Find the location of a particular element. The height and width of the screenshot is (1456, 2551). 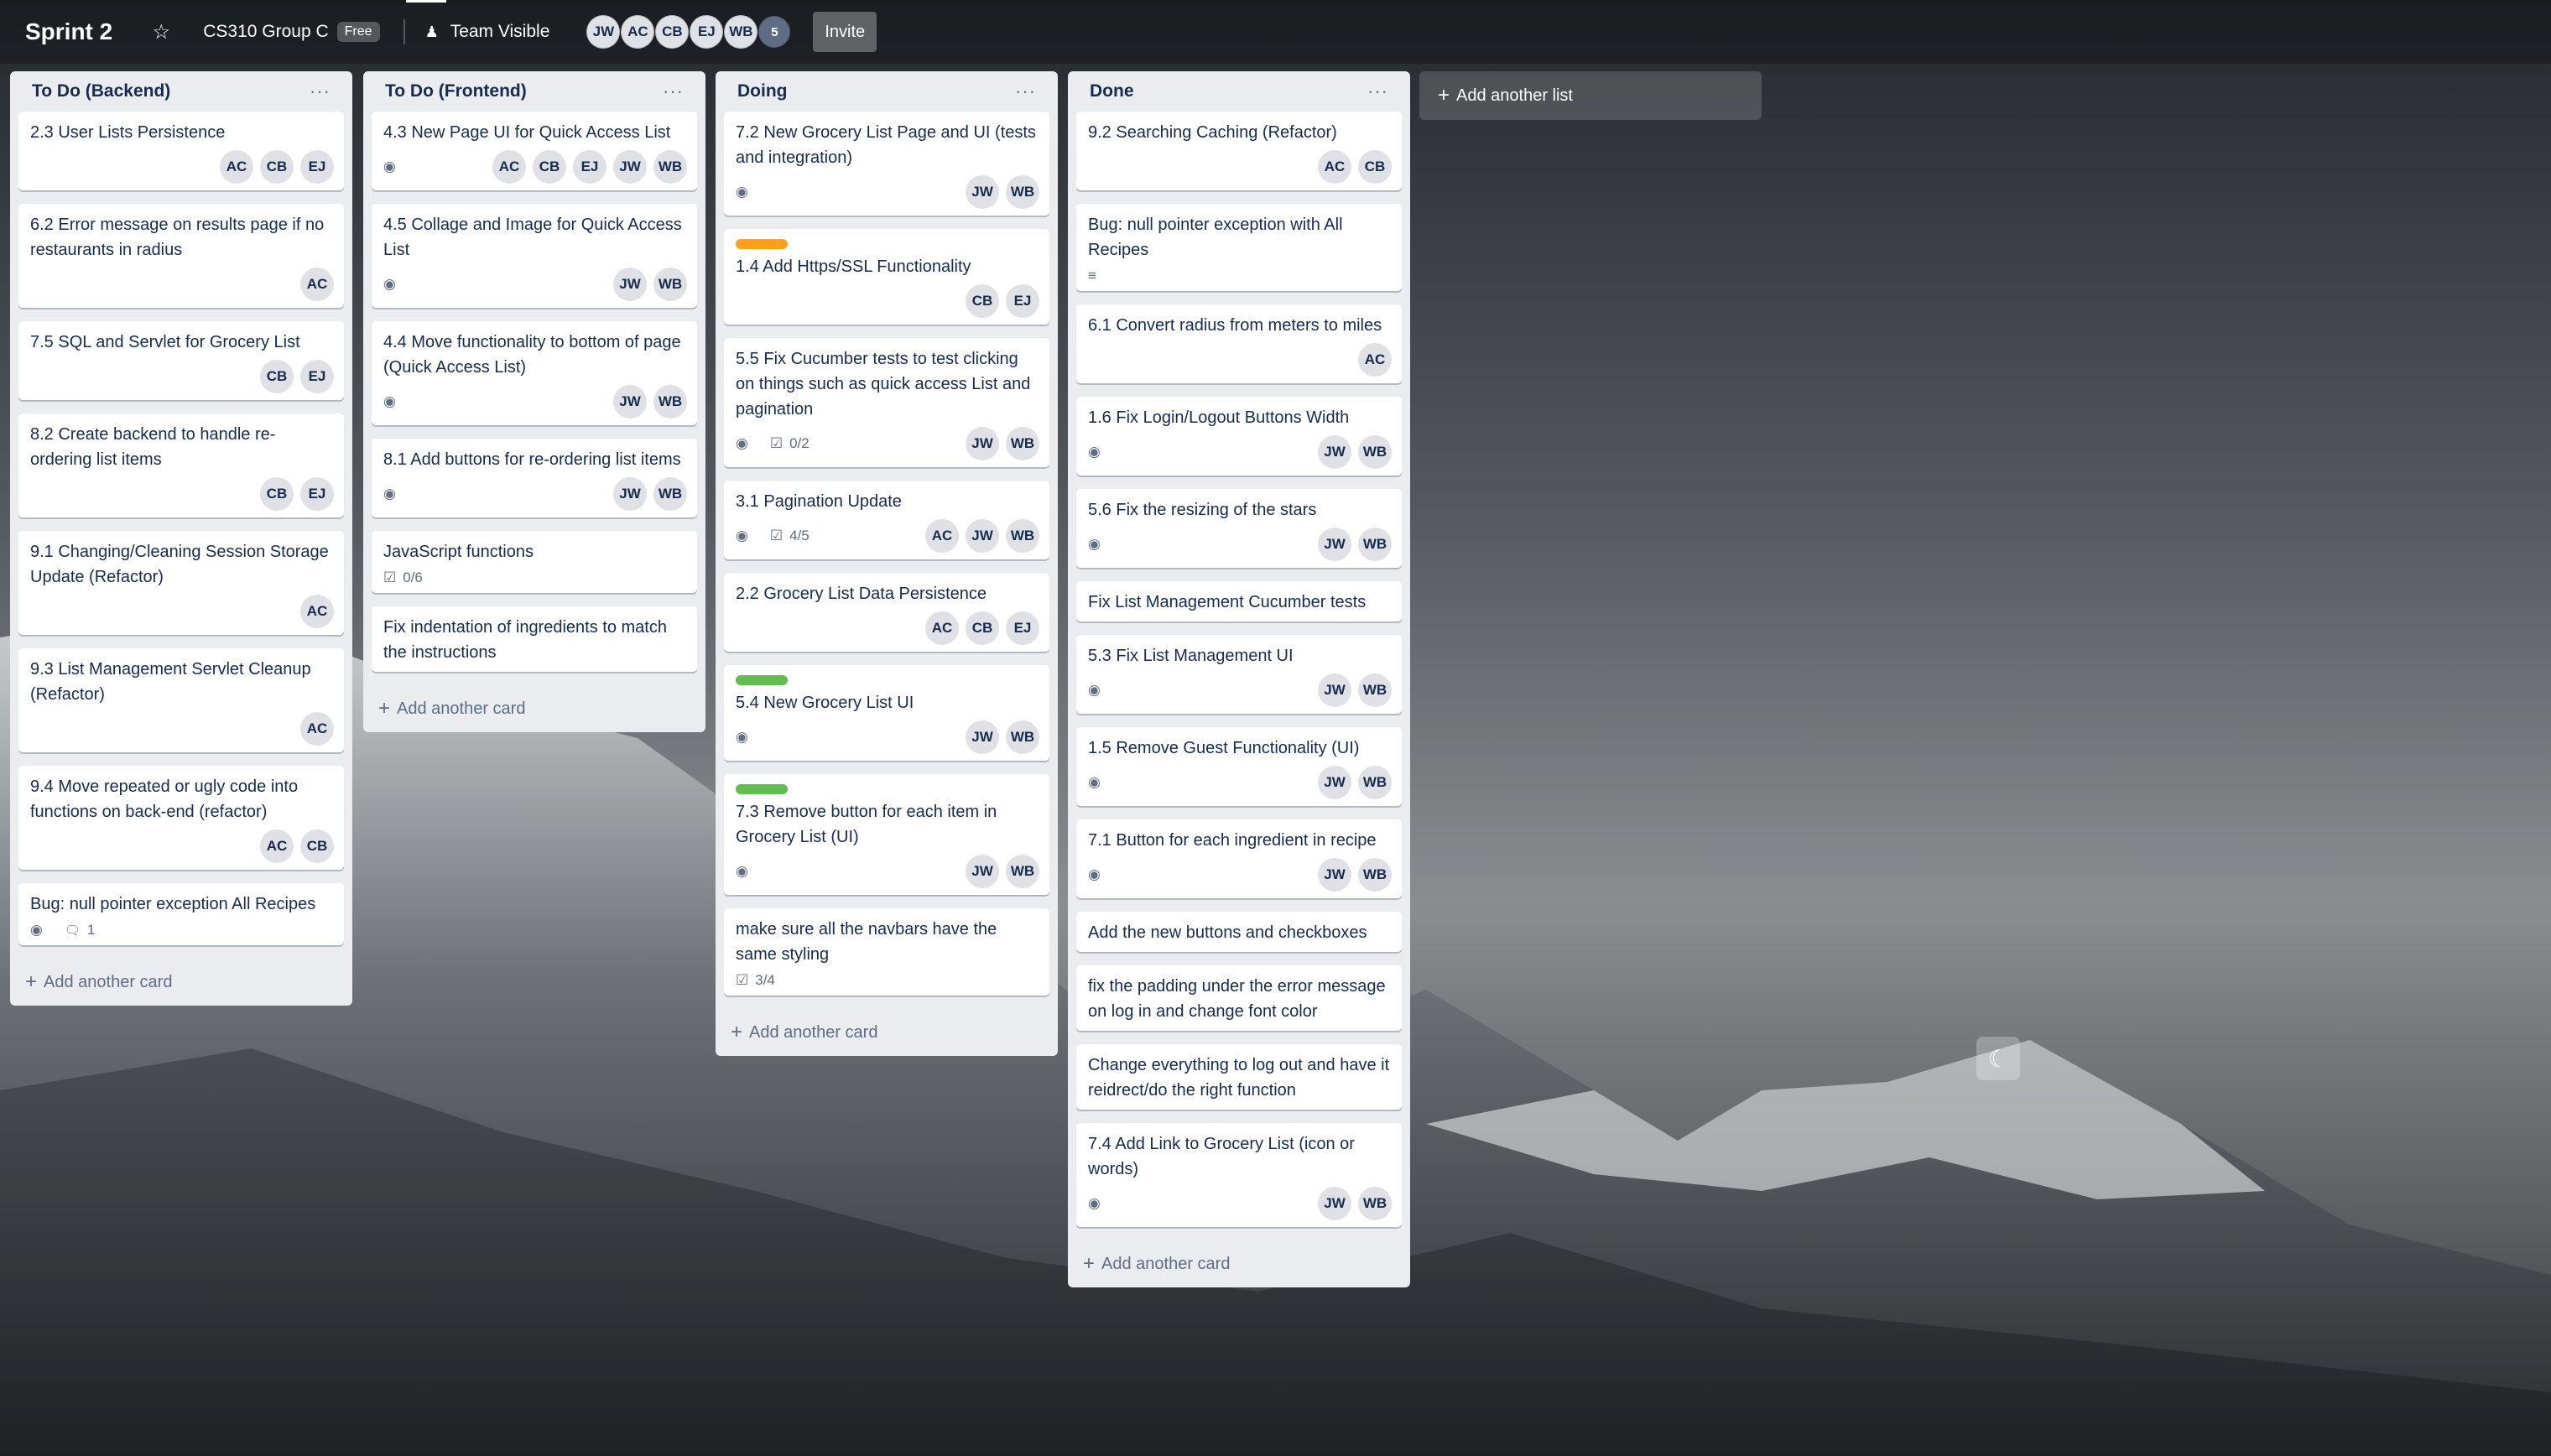

card: 2.2 Grocery List Data Persistence AC CB EJ is located at coordinates (887, 612).